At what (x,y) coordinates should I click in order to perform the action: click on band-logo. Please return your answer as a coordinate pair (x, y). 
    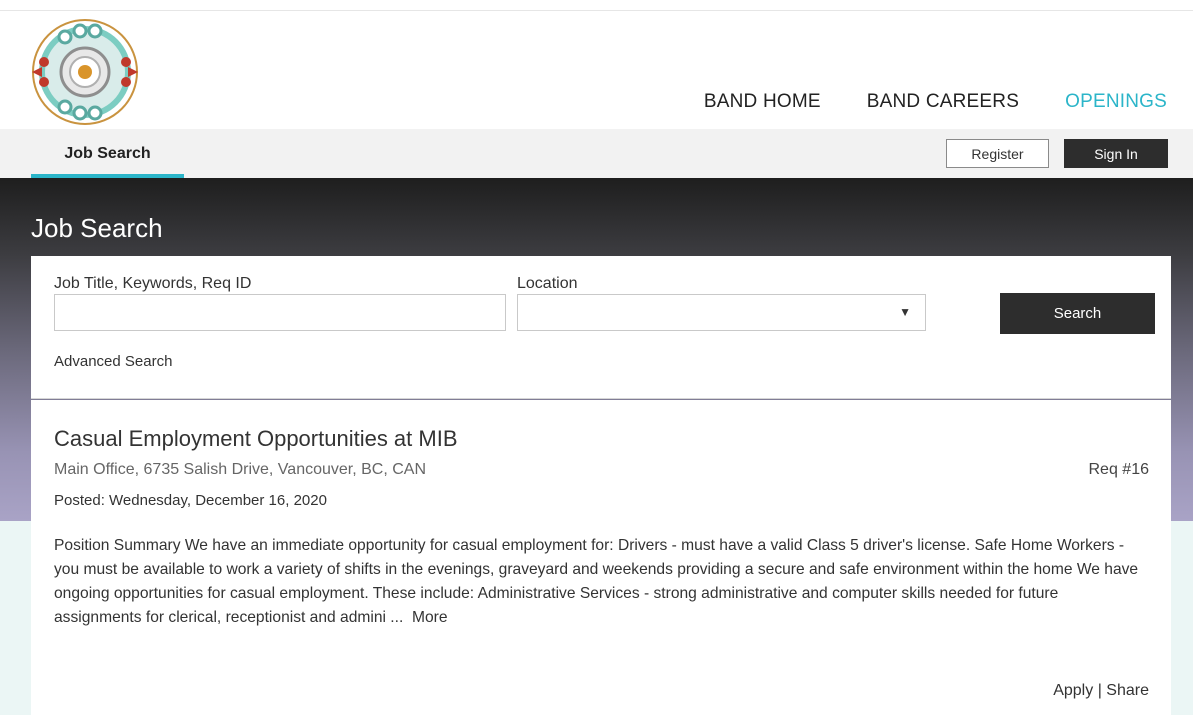
    Looking at the image, I should click on (85, 72).